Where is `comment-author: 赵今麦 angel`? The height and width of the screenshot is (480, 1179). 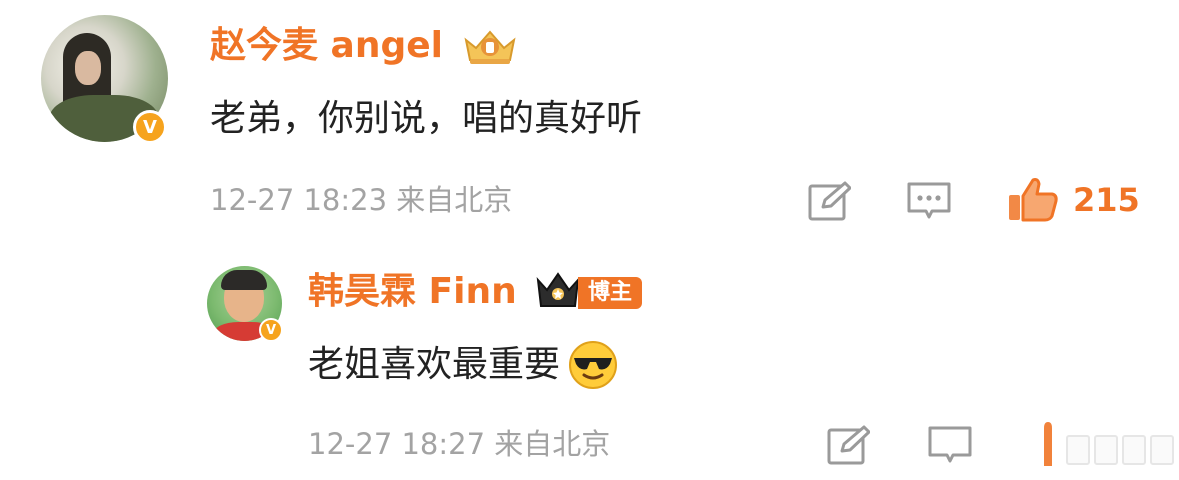 comment-author: 赵今麦 angel is located at coordinates (326, 46).